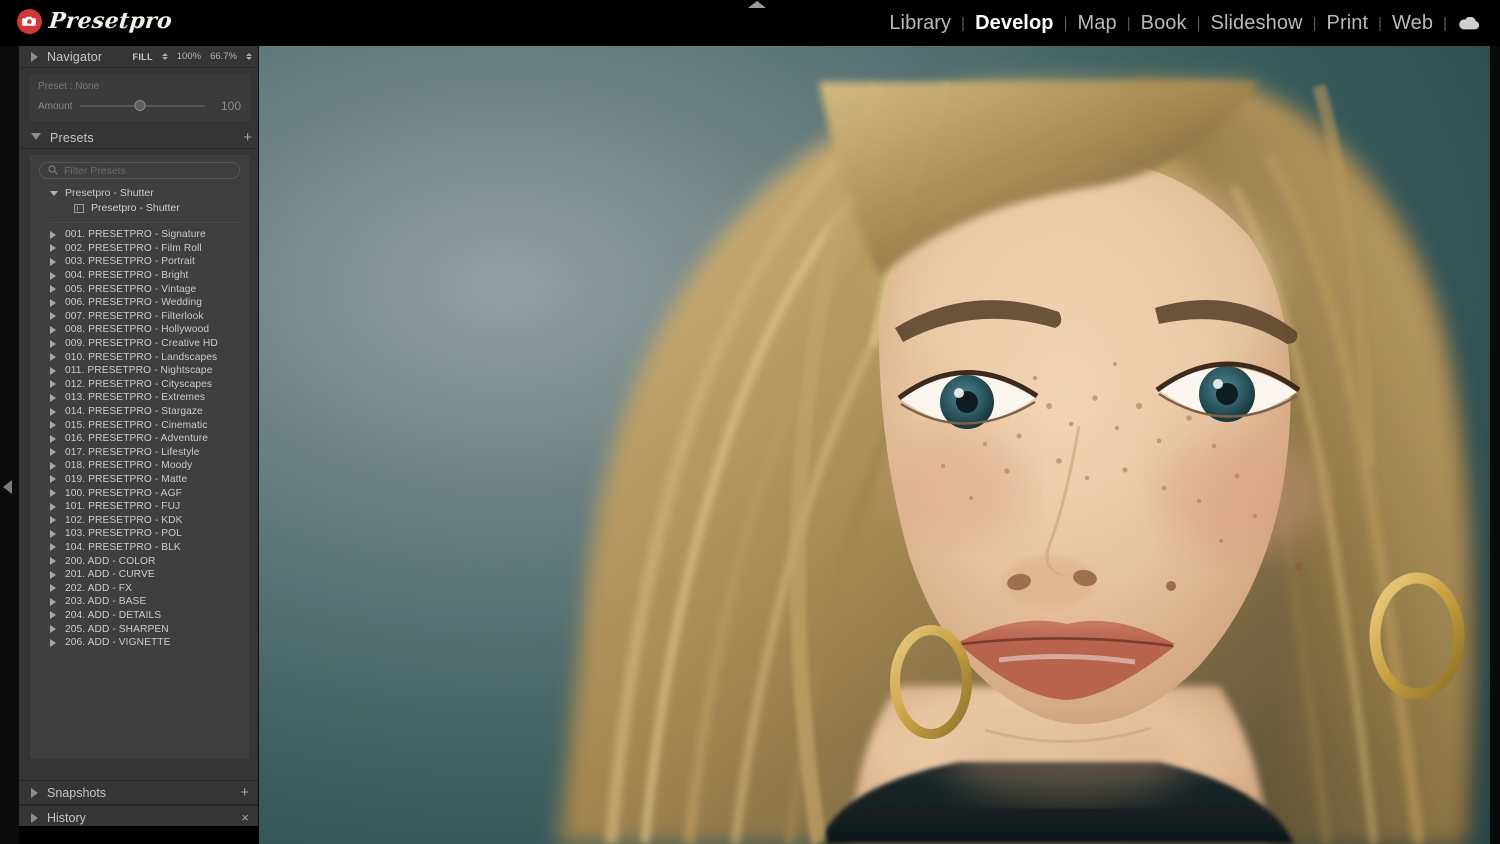 The width and height of the screenshot is (1500, 844). I want to click on panel-snapshots: Snapshots +, so click(138, 792).